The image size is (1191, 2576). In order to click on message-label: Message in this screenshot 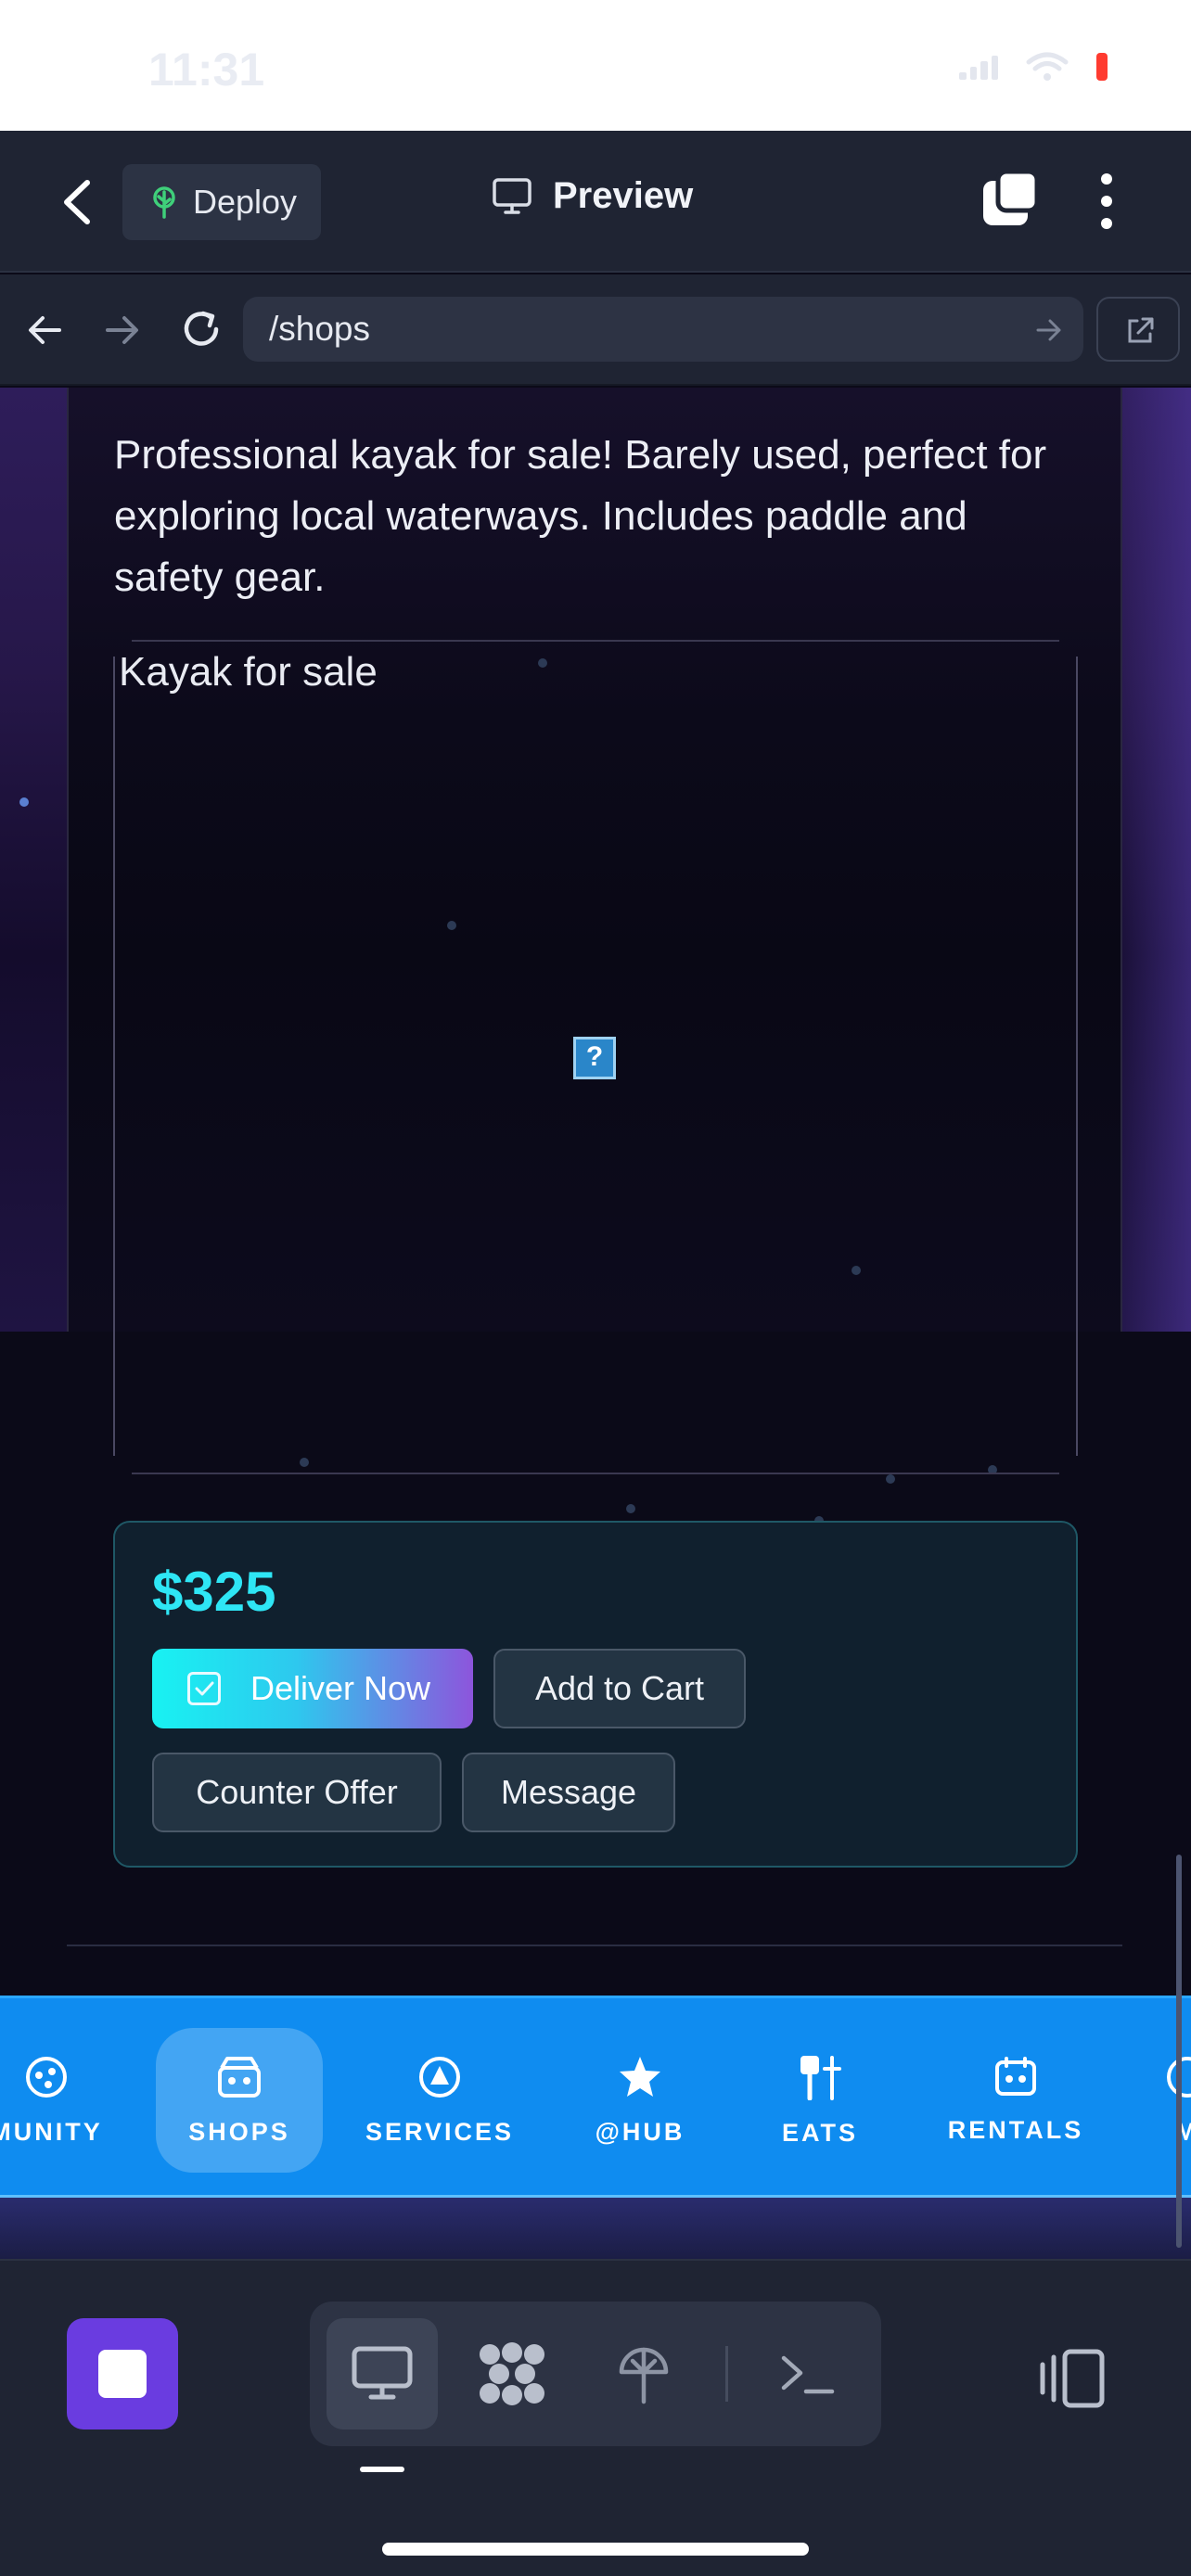, I will do `click(568, 1792)`.